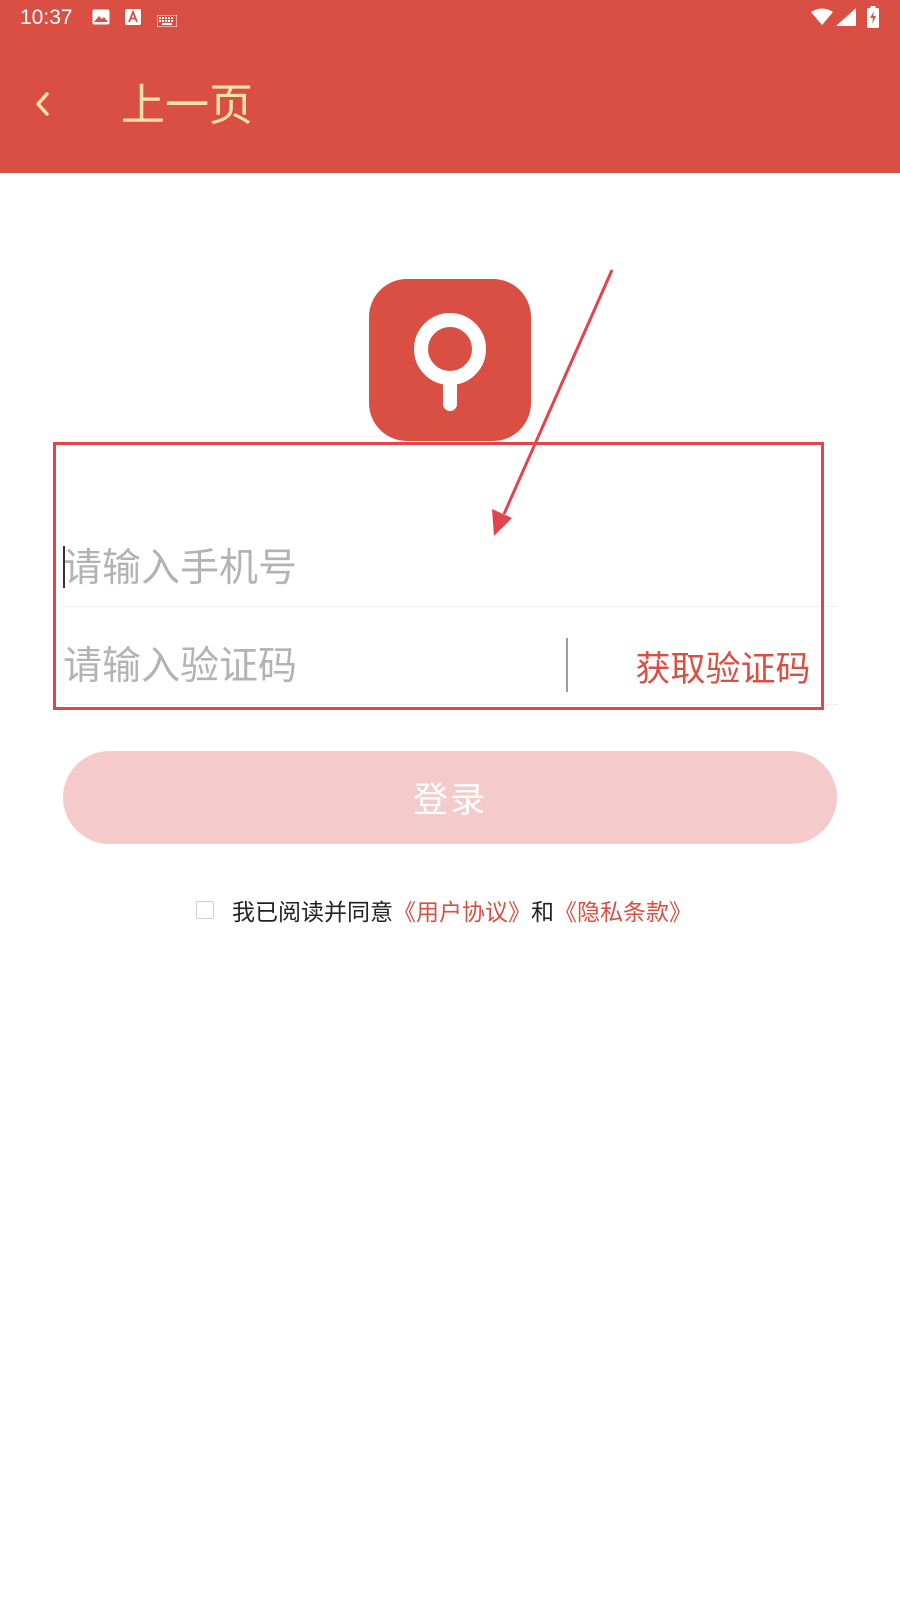  Describe the element at coordinates (822, 19) in the screenshot. I see `wifi-icon` at that location.